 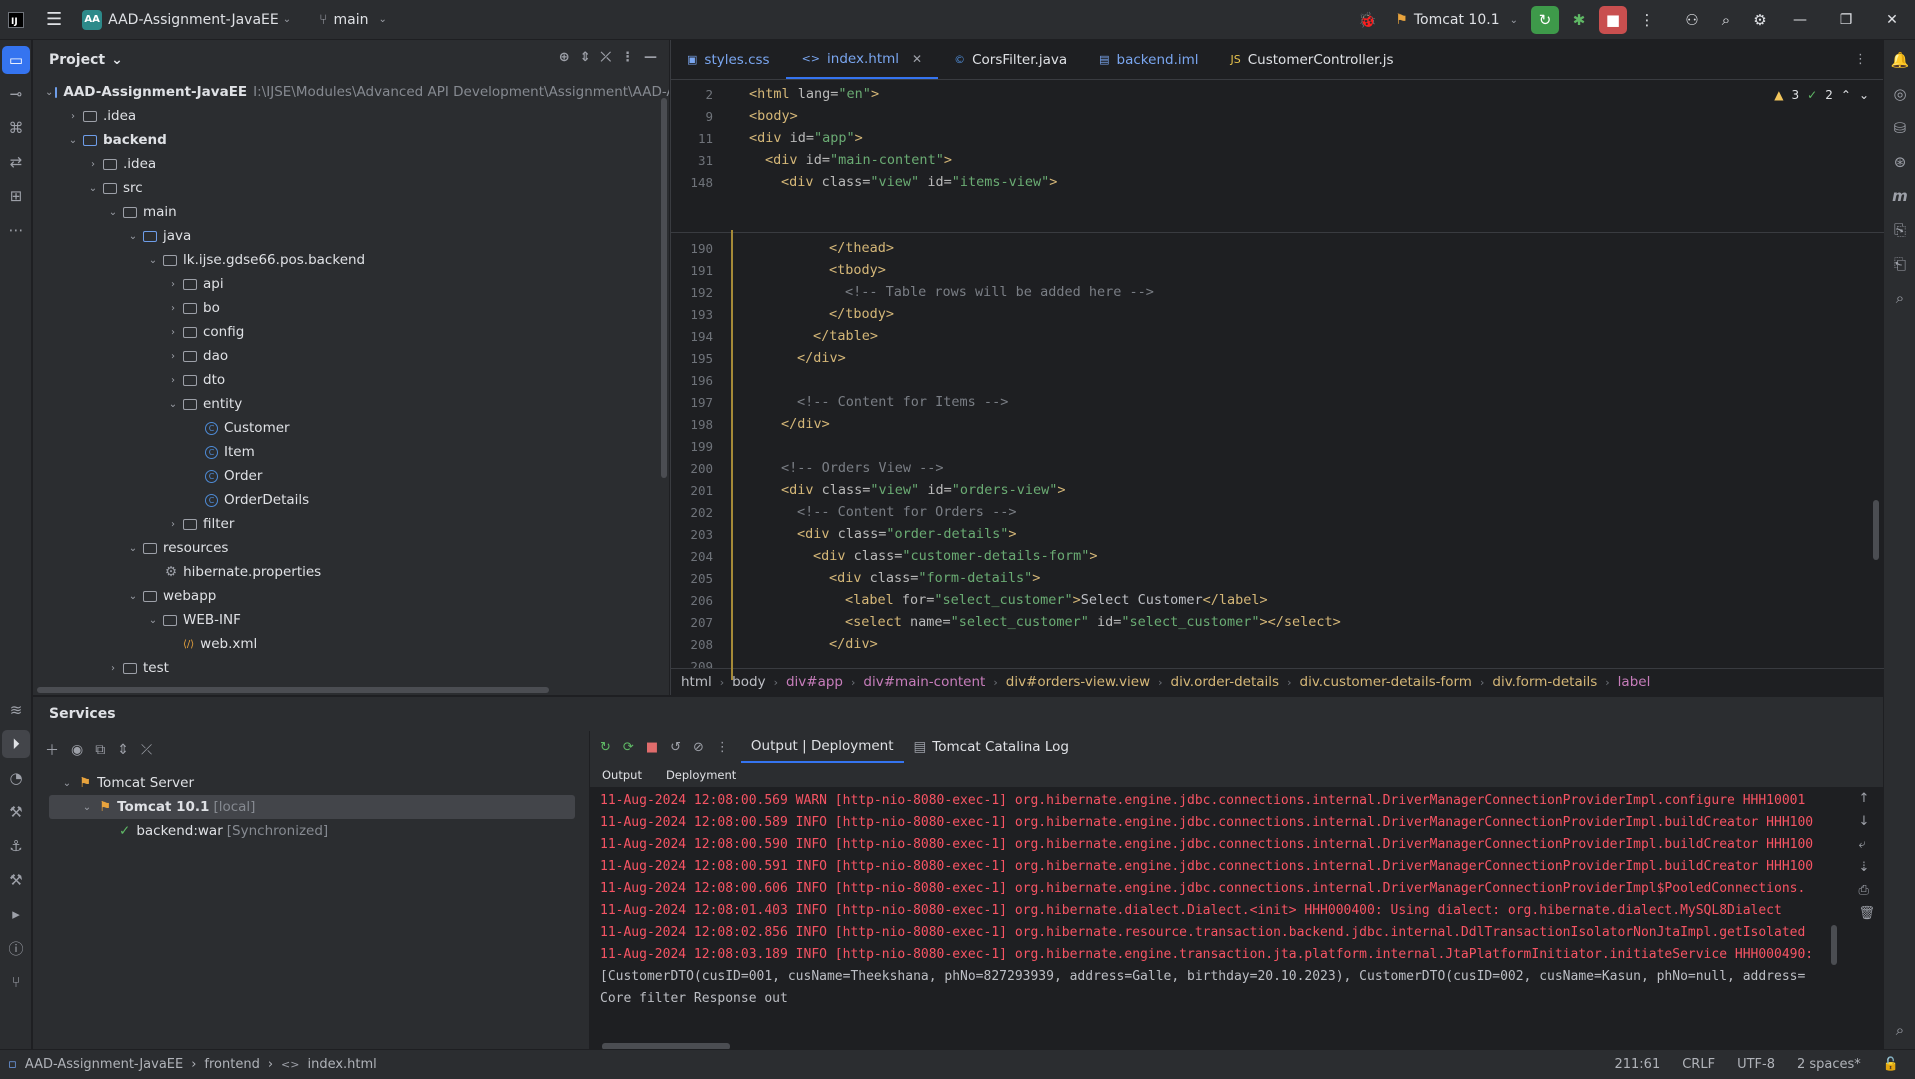 I want to click on tab-customercontroller-js: JS CustomerController.js, so click(x=1312, y=59).